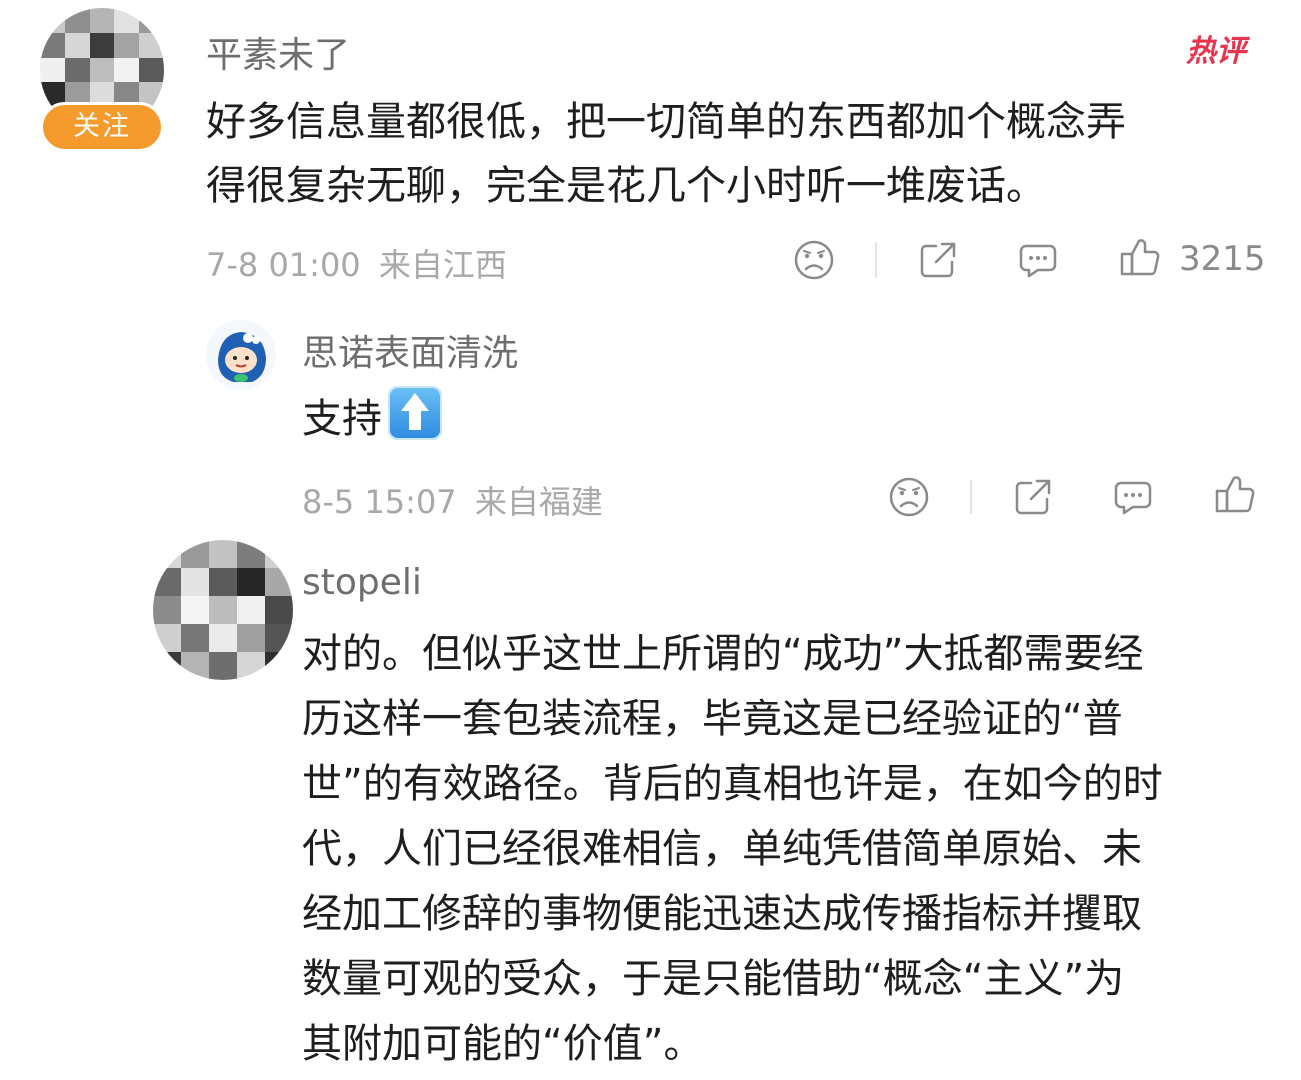  I want to click on comment-line: 世”的有效路径。背后的真相也许是，在如今的时, so click(732, 784).